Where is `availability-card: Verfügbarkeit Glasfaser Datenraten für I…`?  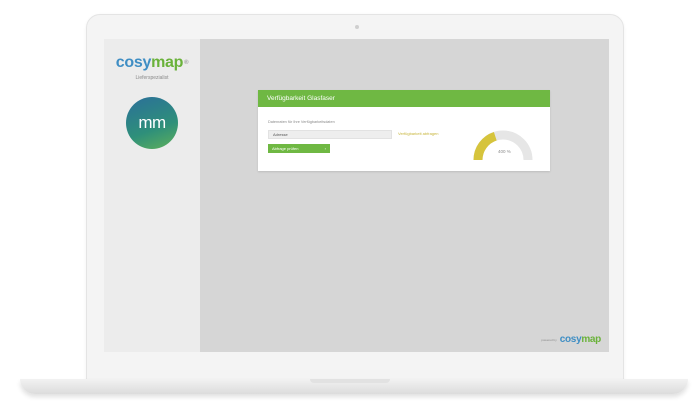 availability-card: Verfügbarkeit Glasfaser Datenraten für I… is located at coordinates (404, 130).